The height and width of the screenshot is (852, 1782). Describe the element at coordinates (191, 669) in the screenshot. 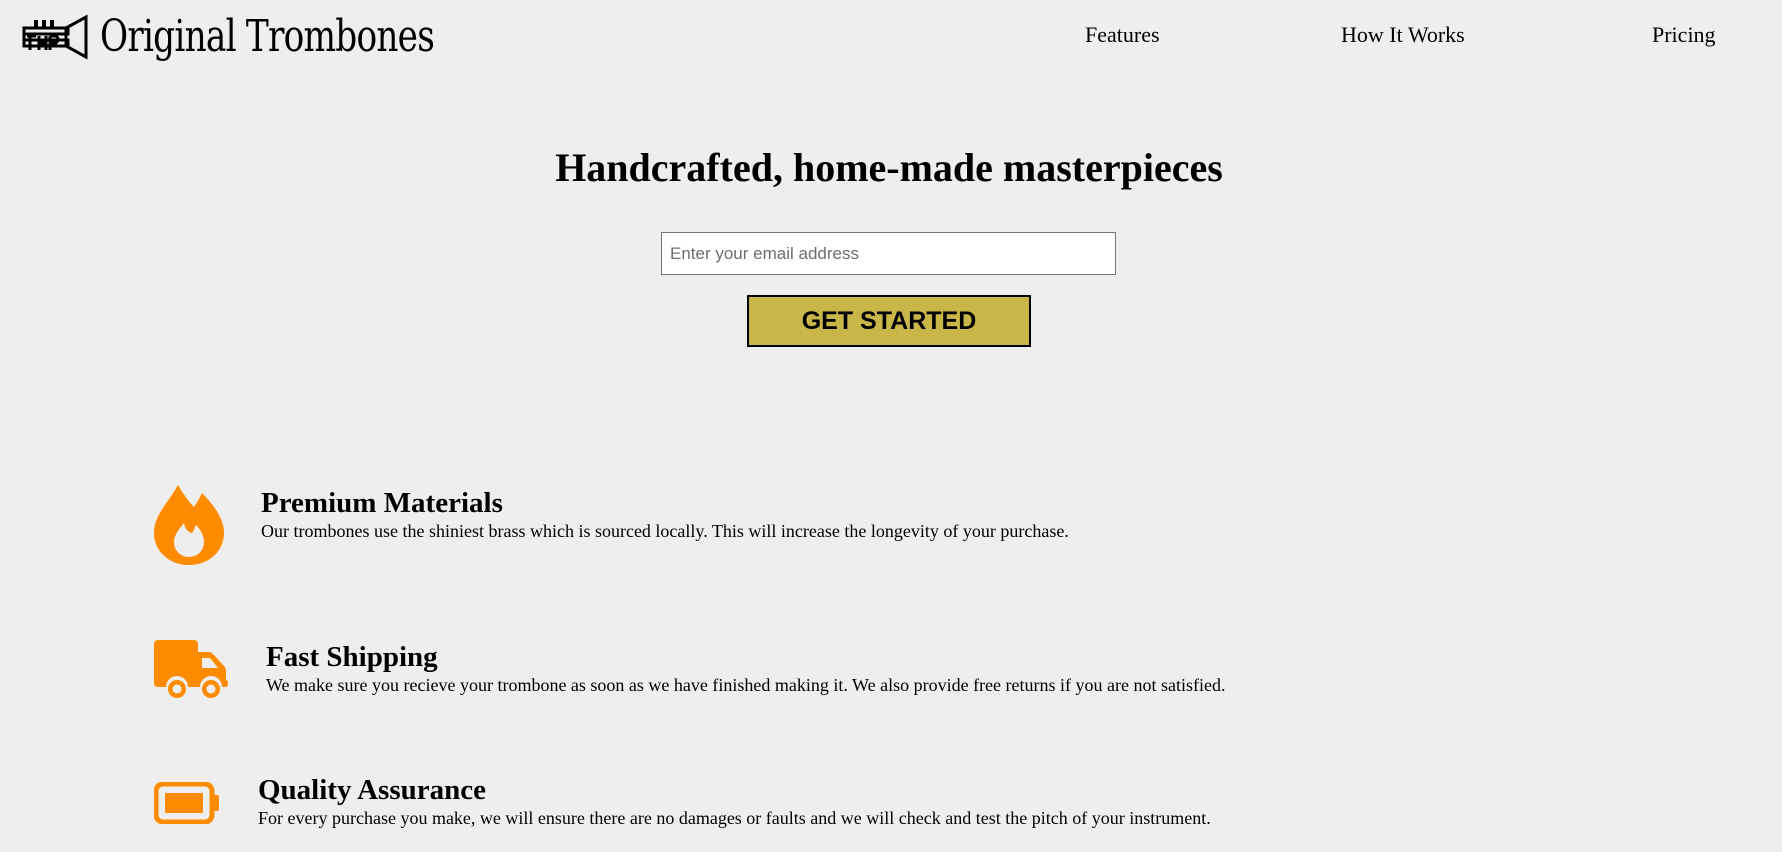

I see `truck-icon` at that location.